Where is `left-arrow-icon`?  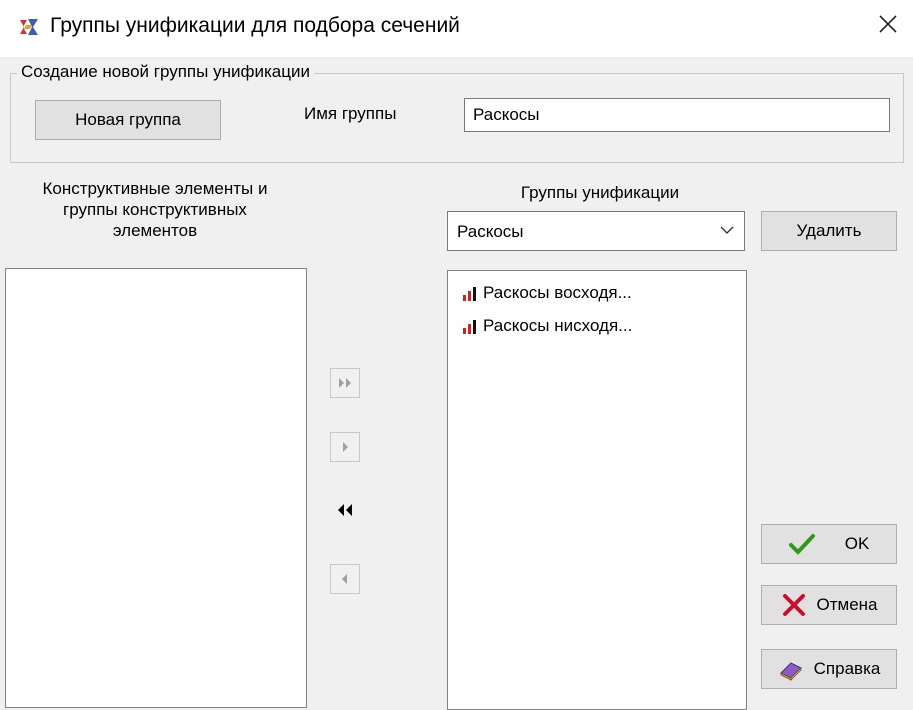 left-arrow-icon is located at coordinates (344, 579).